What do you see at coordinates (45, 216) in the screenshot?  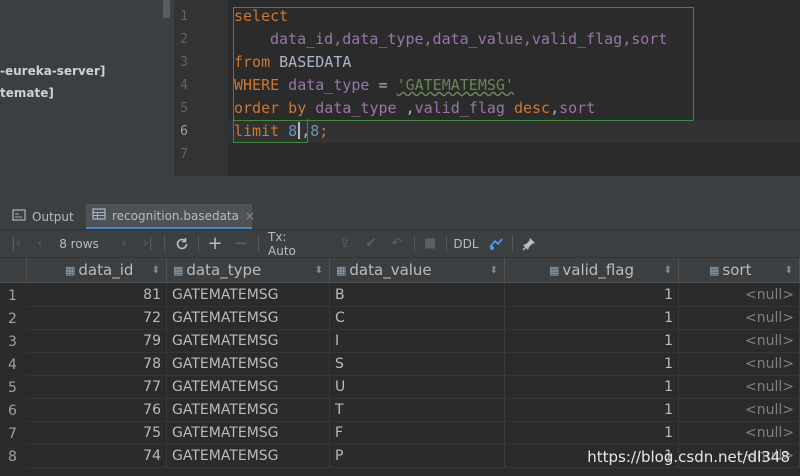 I see `tab-output: Output` at bounding box center [45, 216].